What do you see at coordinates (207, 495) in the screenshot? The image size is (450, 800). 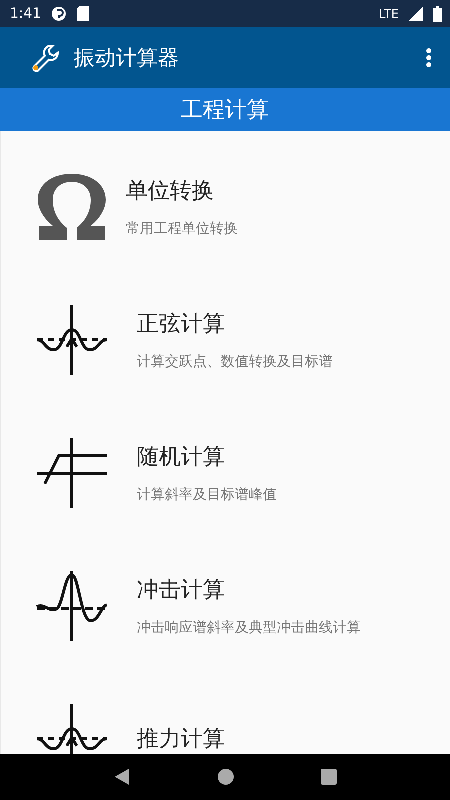 I see `item-subtitle: 计算斜率及目标谱峰值` at bounding box center [207, 495].